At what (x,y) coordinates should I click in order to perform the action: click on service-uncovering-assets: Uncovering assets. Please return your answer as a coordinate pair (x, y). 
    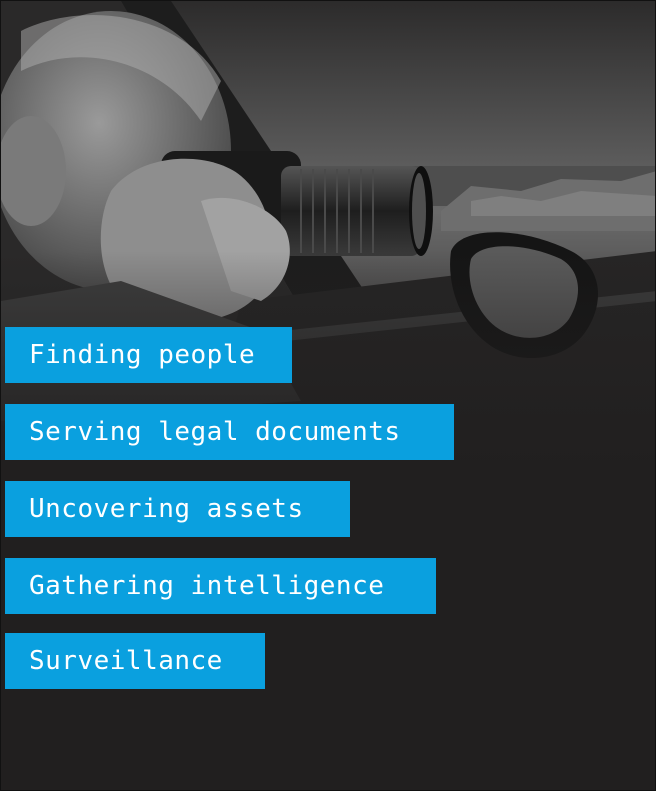
    Looking at the image, I should click on (177, 509).